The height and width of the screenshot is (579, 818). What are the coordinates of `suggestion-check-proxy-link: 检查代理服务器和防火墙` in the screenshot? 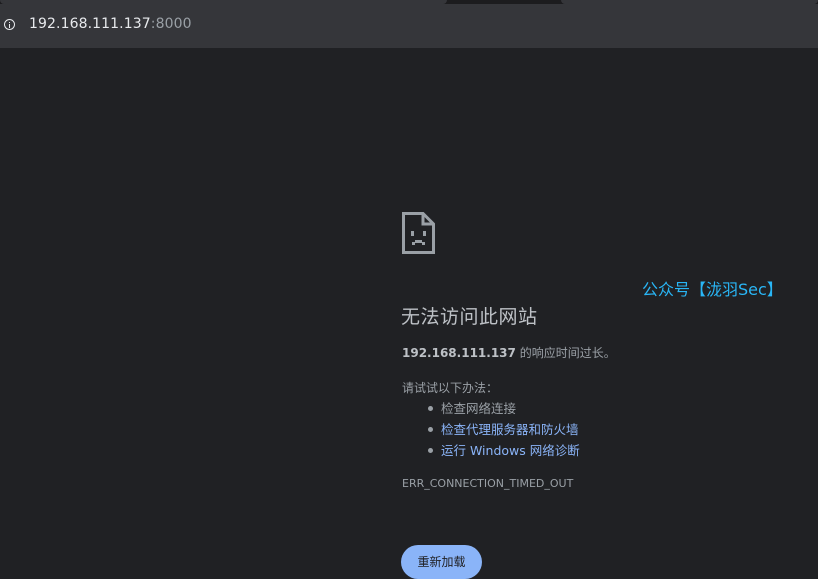 It's located at (491, 429).